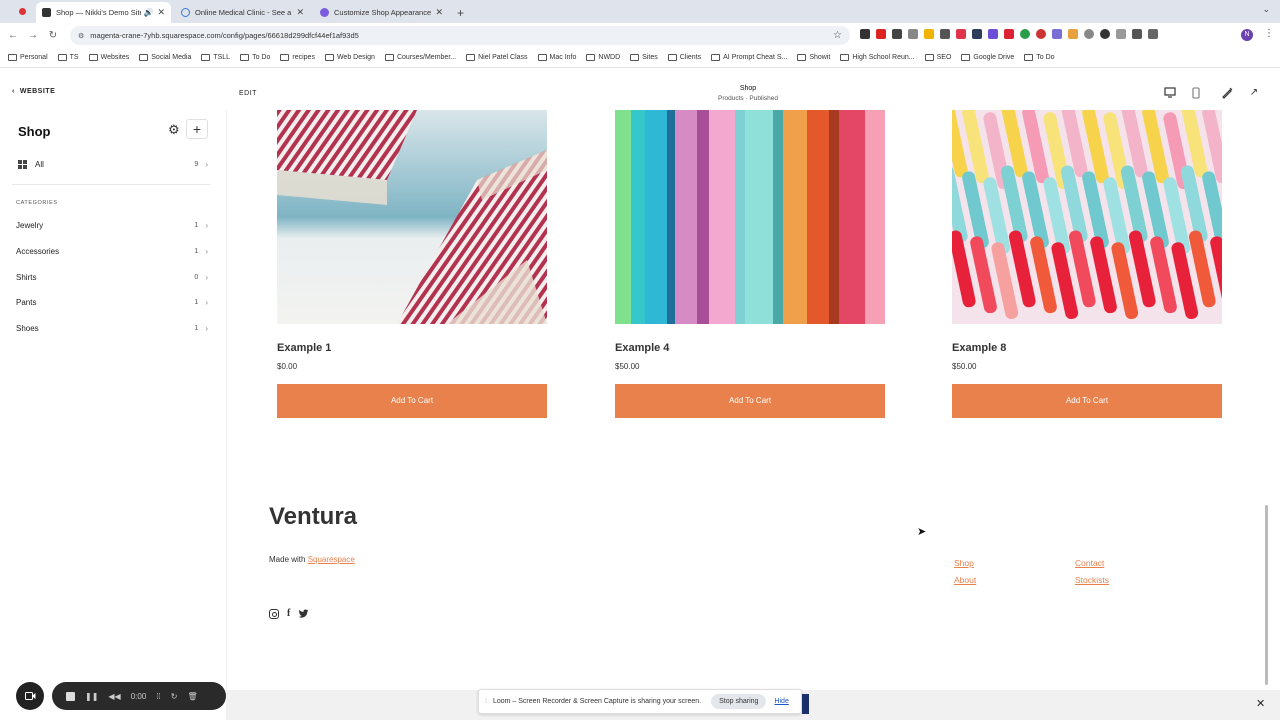  I want to click on stop-sharing-button: Stop sharing, so click(739, 701).